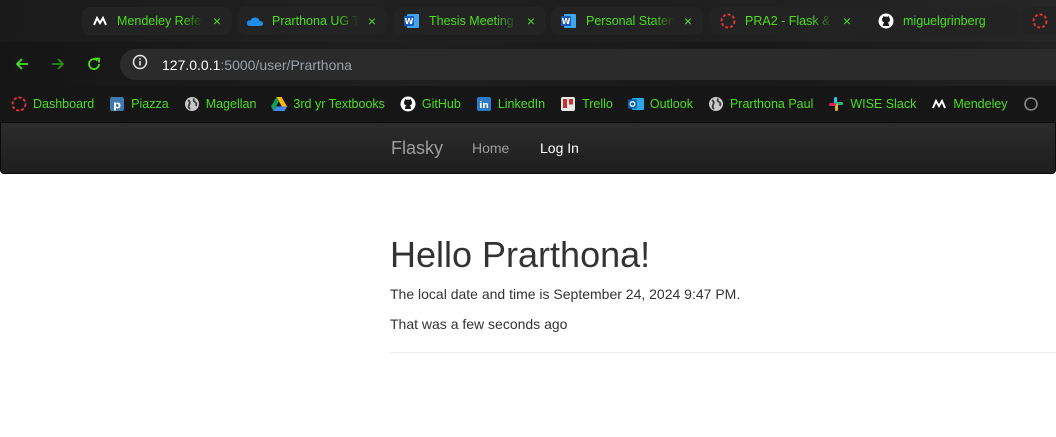 The height and width of the screenshot is (437, 1056). I want to click on tab-onedrive: Prarthona UG T ×, so click(312, 21).